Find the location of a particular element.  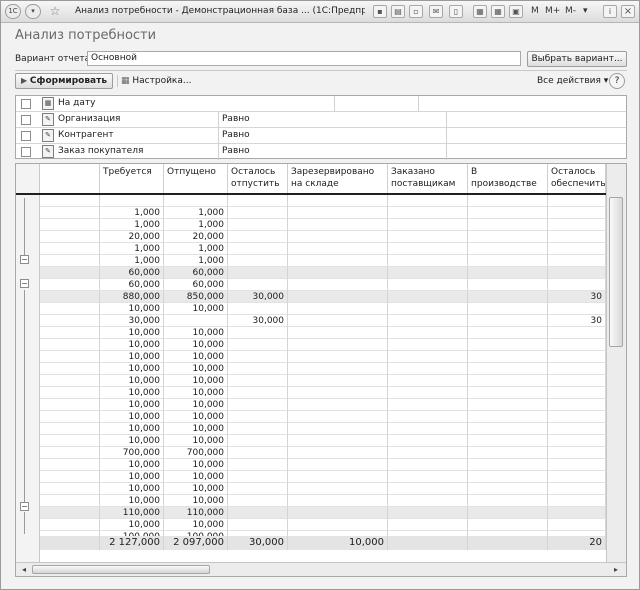

all-actions-button: Все действия ▾ is located at coordinates (572, 82).